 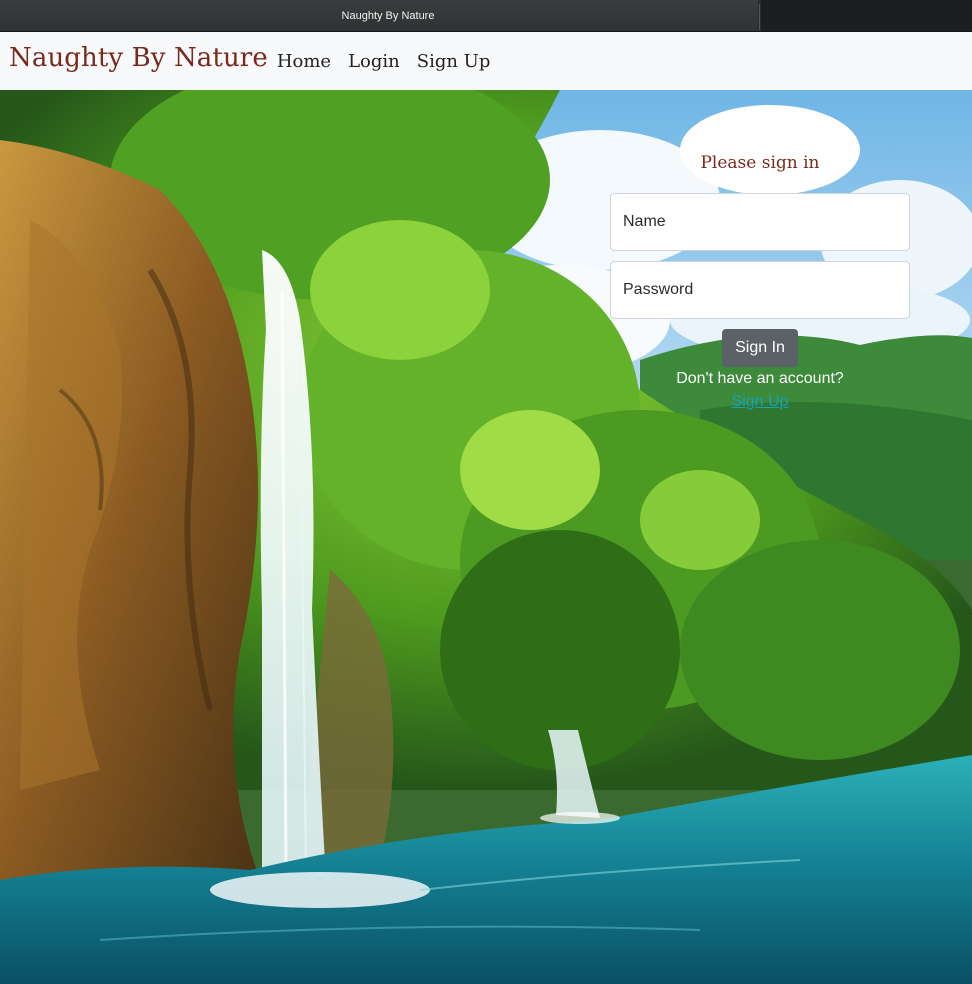 What do you see at coordinates (304, 61) in the screenshot?
I see `nav-home-link: Home` at bounding box center [304, 61].